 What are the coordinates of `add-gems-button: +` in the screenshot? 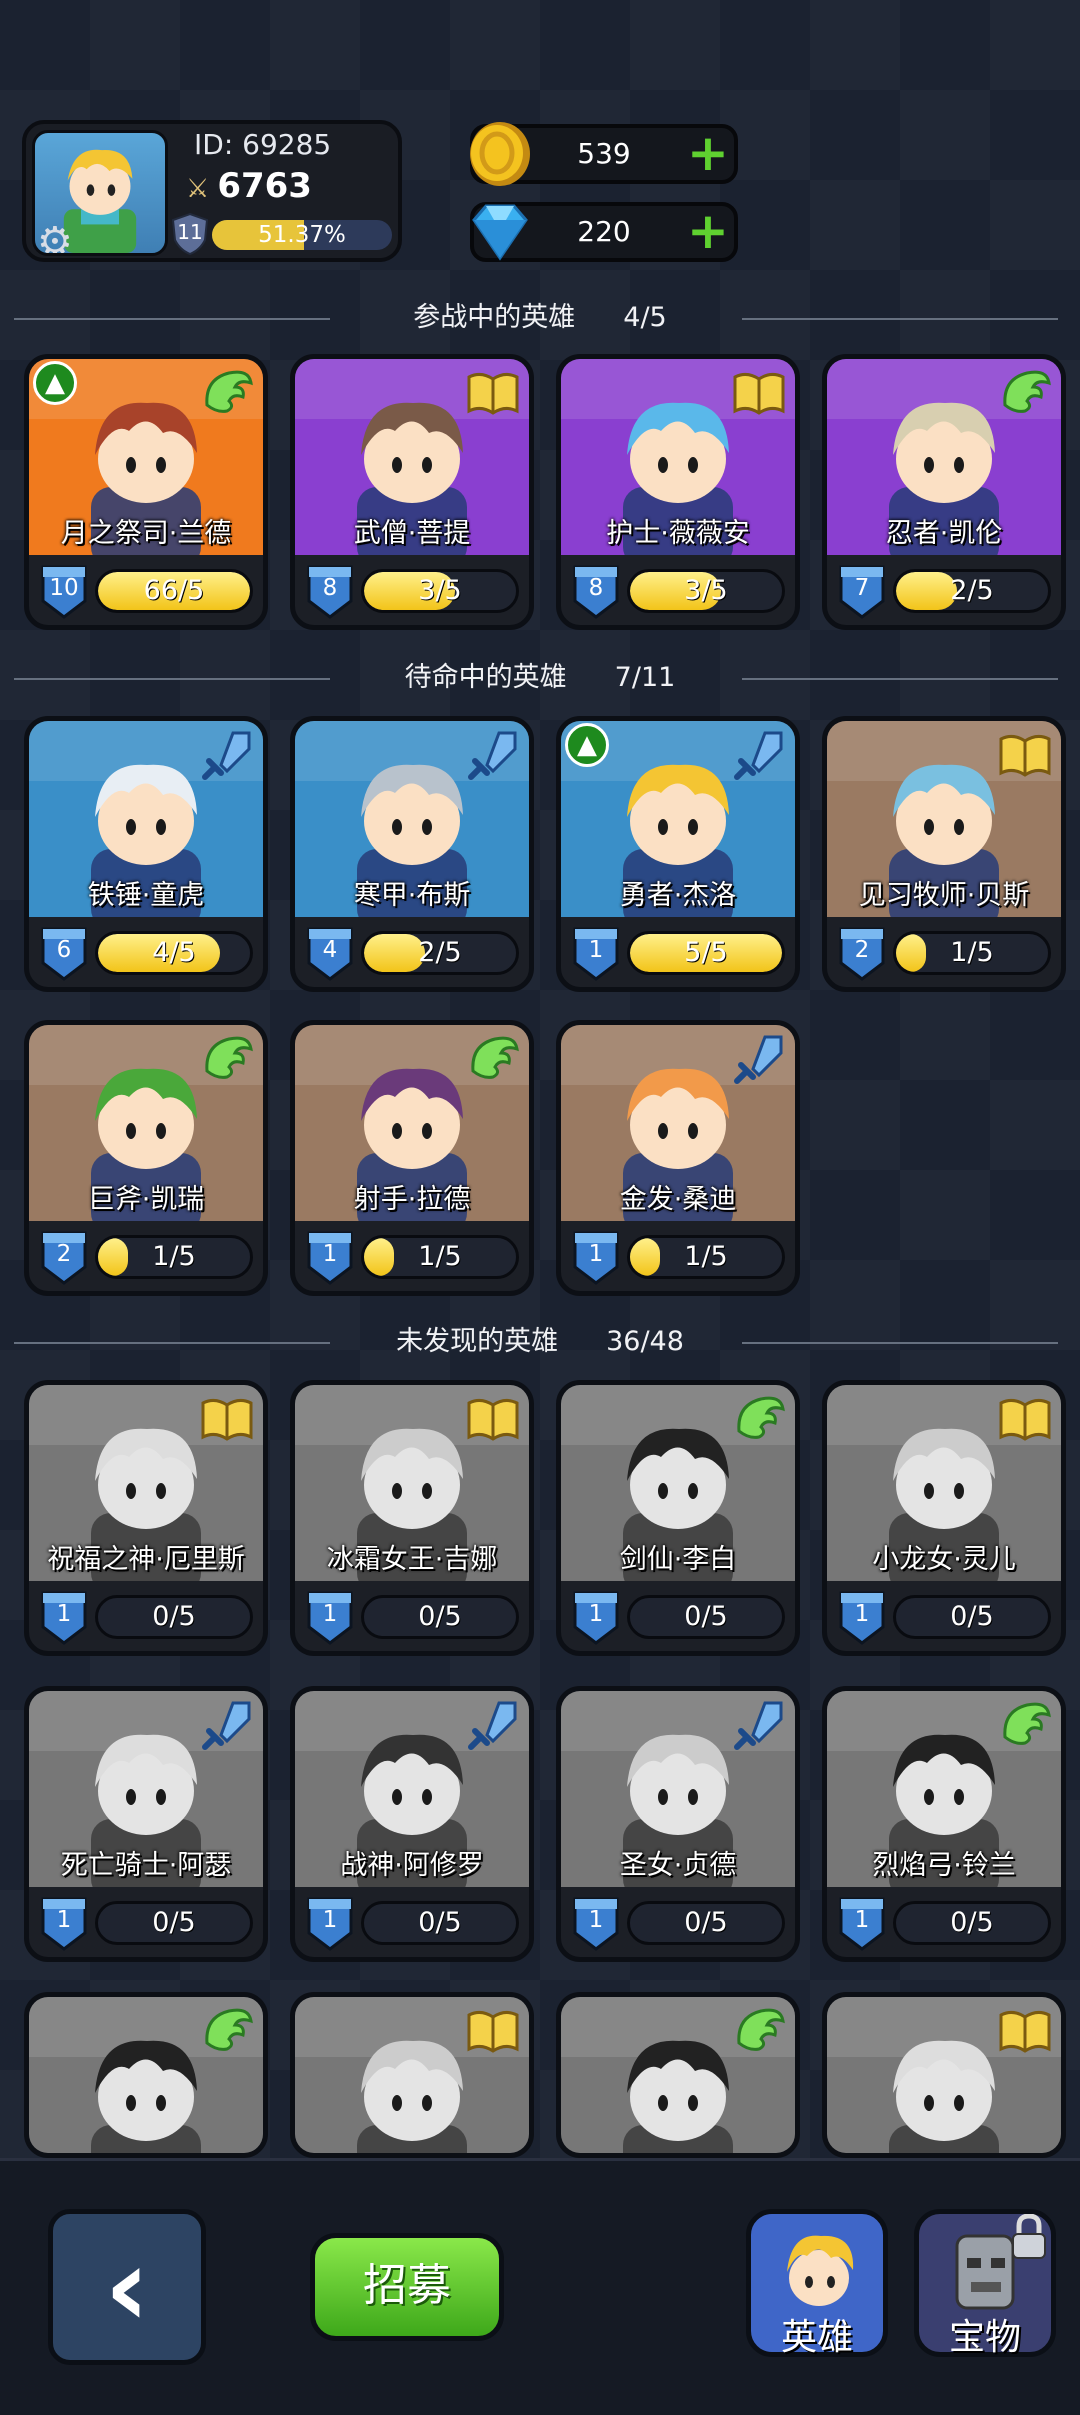 It's located at (708, 231).